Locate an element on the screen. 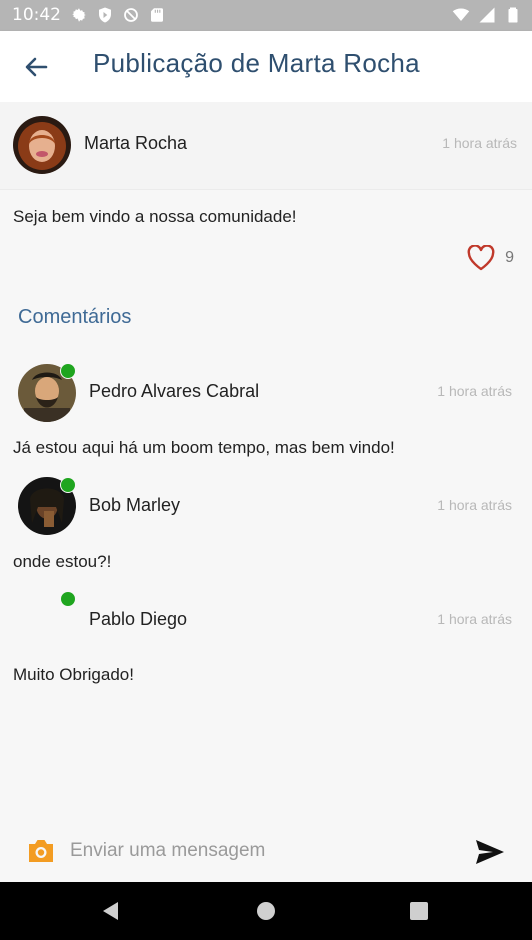 Image resolution: width=532 pixels, height=940 pixels. page-title: Publicação de Marta Rocha is located at coordinates (256, 63).